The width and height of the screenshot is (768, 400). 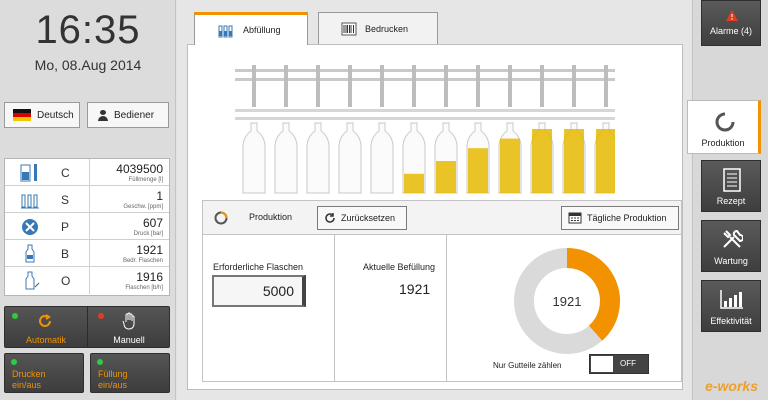 I want to click on production-donut: 1921, so click(x=567, y=301).